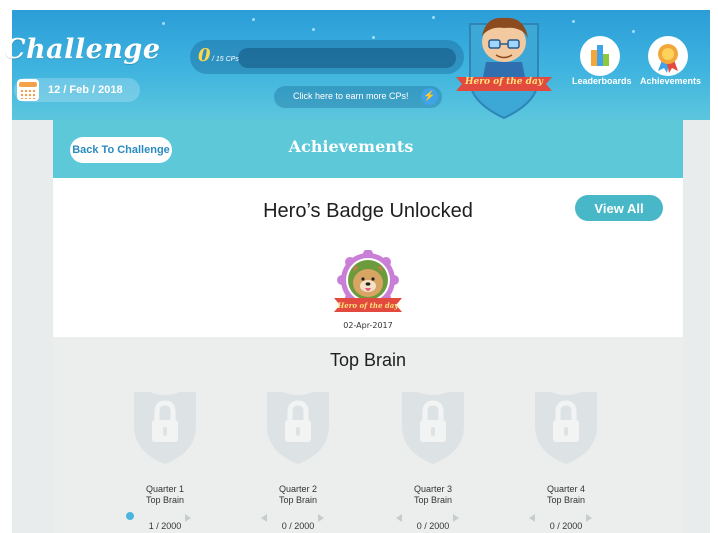  What do you see at coordinates (28, 90) in the screenshot?
I see `calendar-icon` at bounding box center [28, 90].